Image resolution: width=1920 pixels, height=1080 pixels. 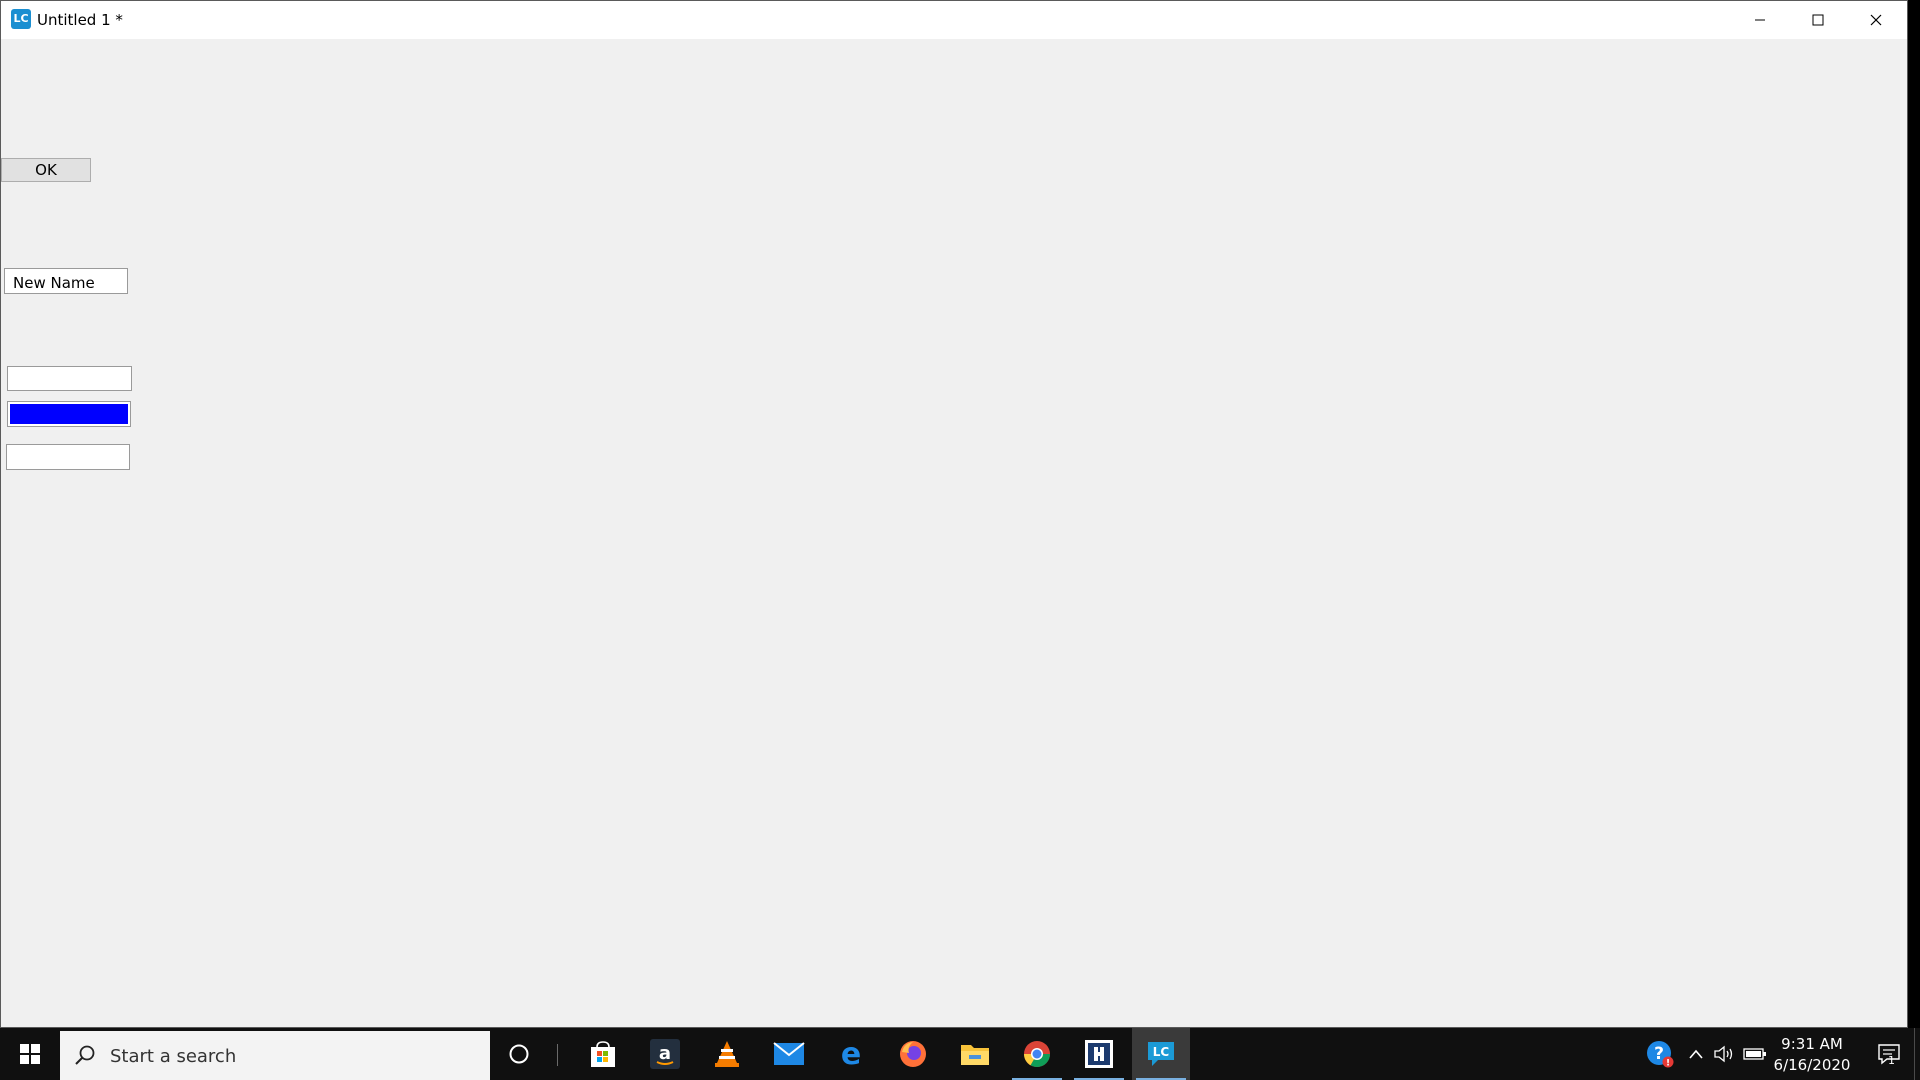 I want to click on tray-volume, so click(x=1724, y=1054).